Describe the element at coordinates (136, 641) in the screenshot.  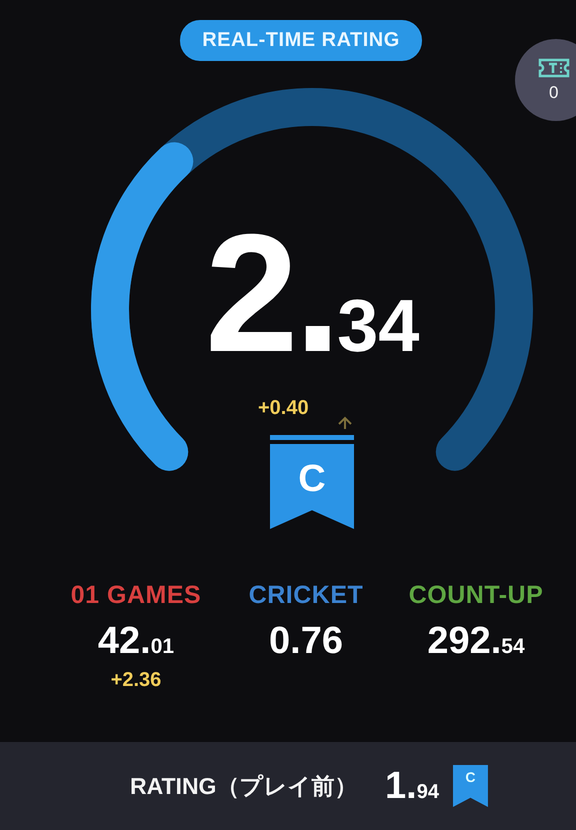
I see `stat-value: 42.01` at that location.